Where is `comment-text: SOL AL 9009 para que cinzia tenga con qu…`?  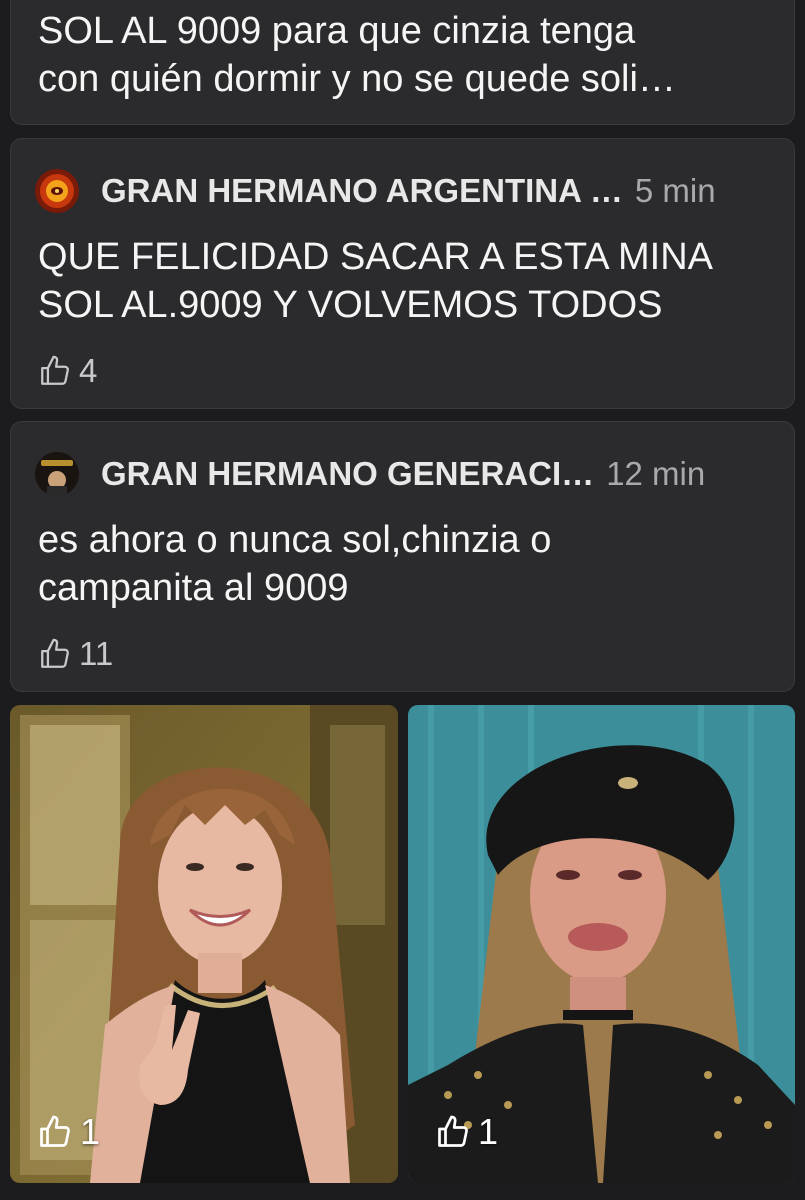 comment-text: SOL AL 9009 para que cinzia tenga con qu… is located at coordinates (357, 55).